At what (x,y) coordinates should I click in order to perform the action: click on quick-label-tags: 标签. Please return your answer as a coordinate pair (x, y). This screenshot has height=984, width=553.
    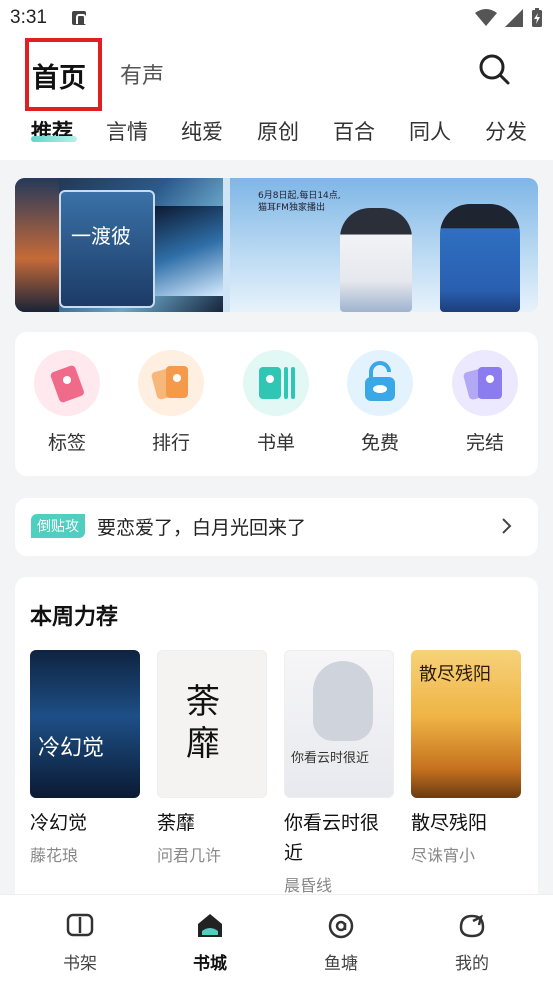
    Looking at the image, I should click on (66, 443).